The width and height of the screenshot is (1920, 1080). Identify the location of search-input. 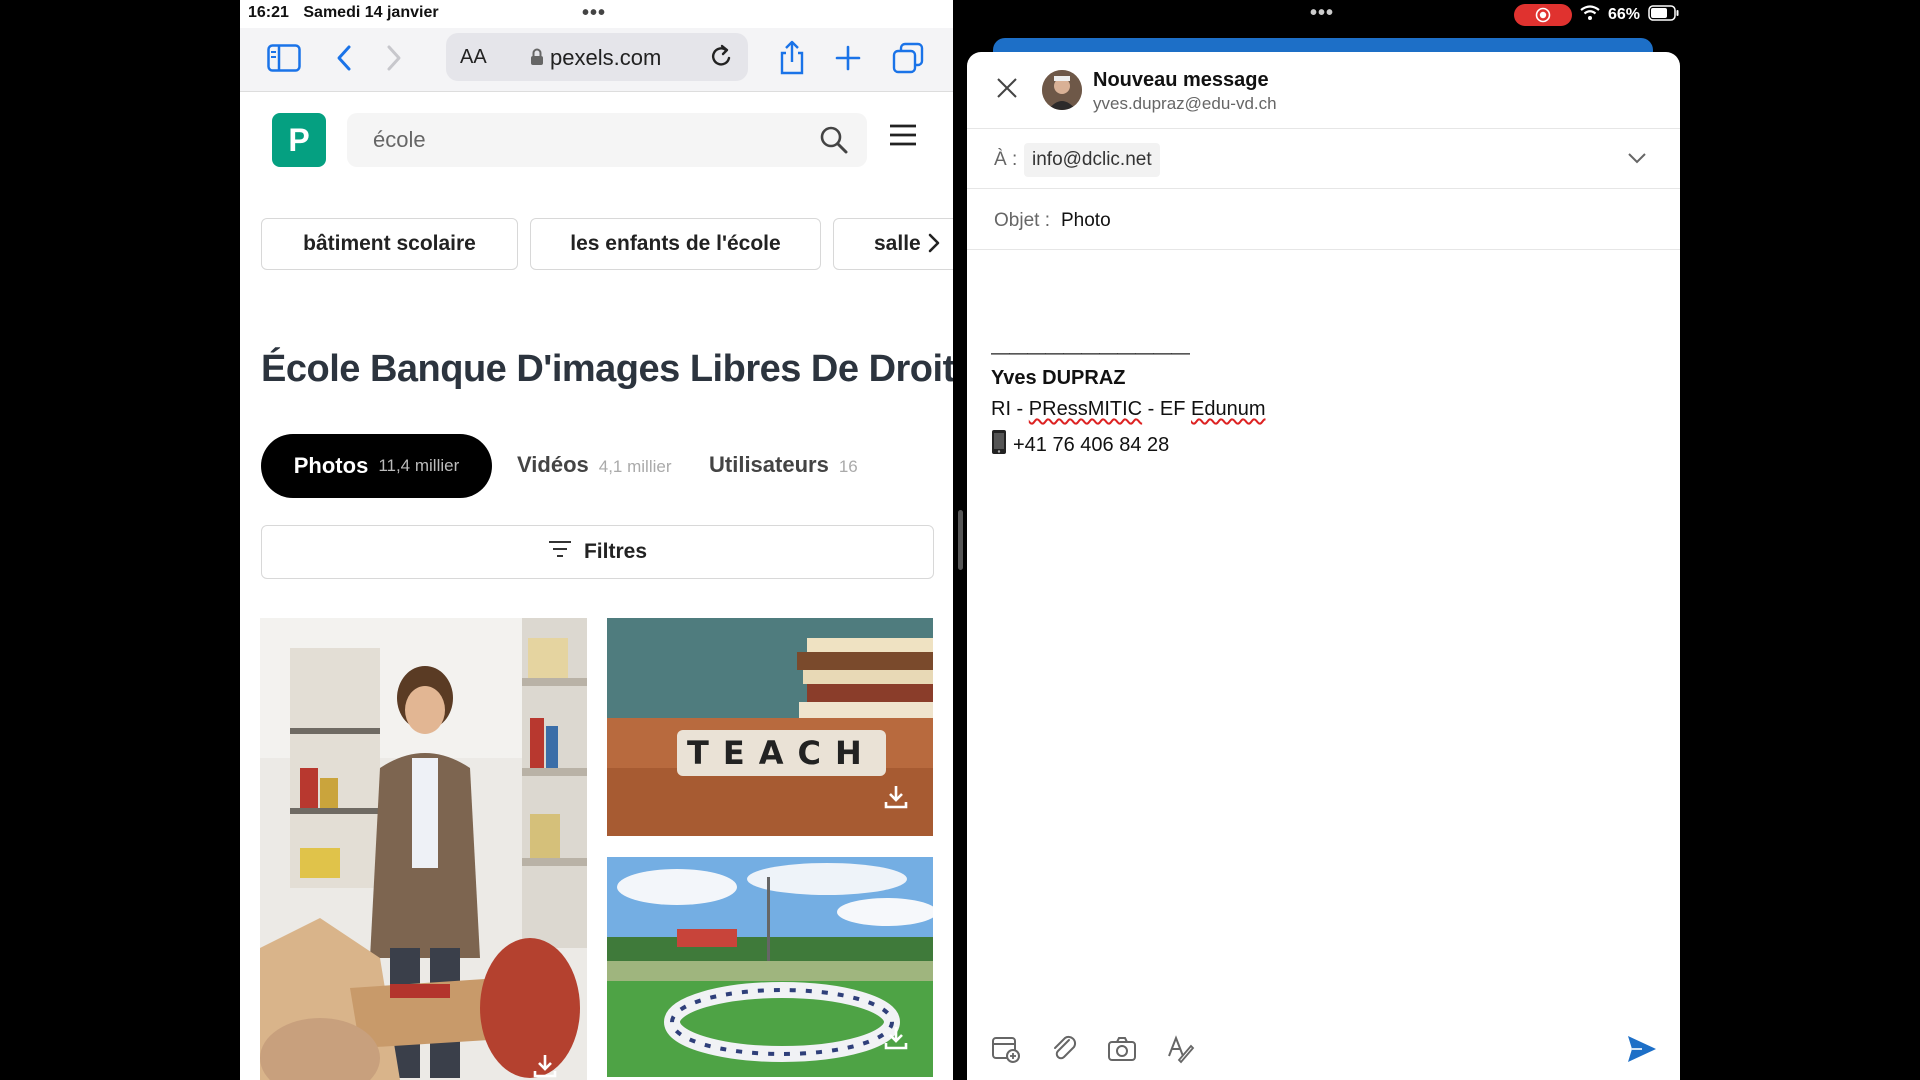
(573, 140).